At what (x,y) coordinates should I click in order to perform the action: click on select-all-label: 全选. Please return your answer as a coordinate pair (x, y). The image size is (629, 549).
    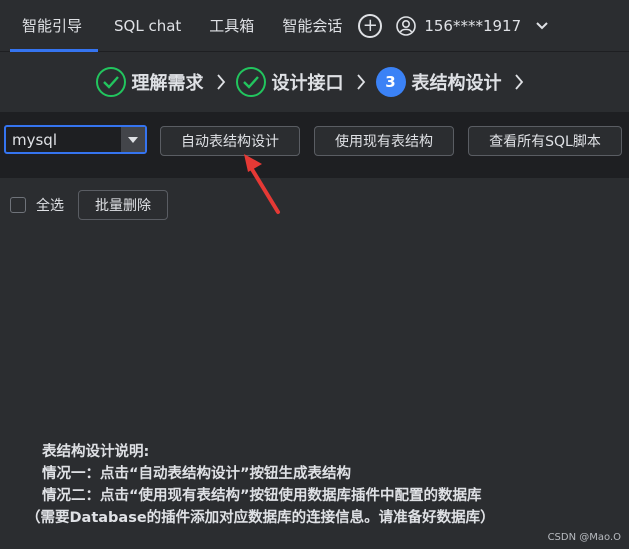
    Looking at the image, I should click on (50, 206).